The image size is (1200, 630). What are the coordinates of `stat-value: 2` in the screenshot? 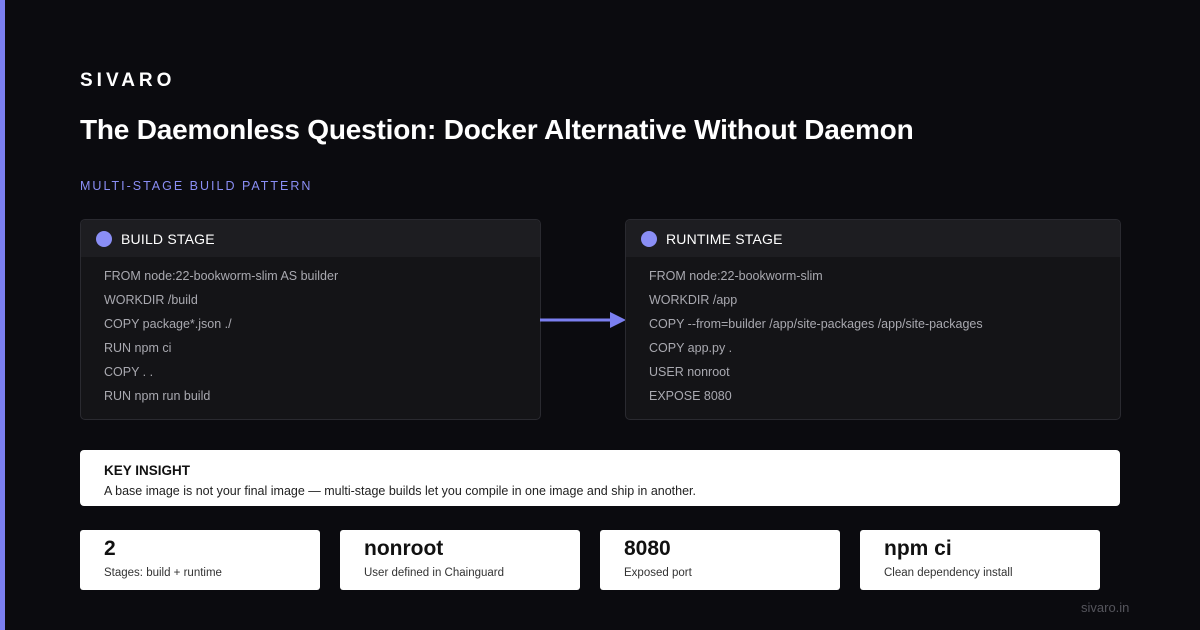 It's located at (110, 548).